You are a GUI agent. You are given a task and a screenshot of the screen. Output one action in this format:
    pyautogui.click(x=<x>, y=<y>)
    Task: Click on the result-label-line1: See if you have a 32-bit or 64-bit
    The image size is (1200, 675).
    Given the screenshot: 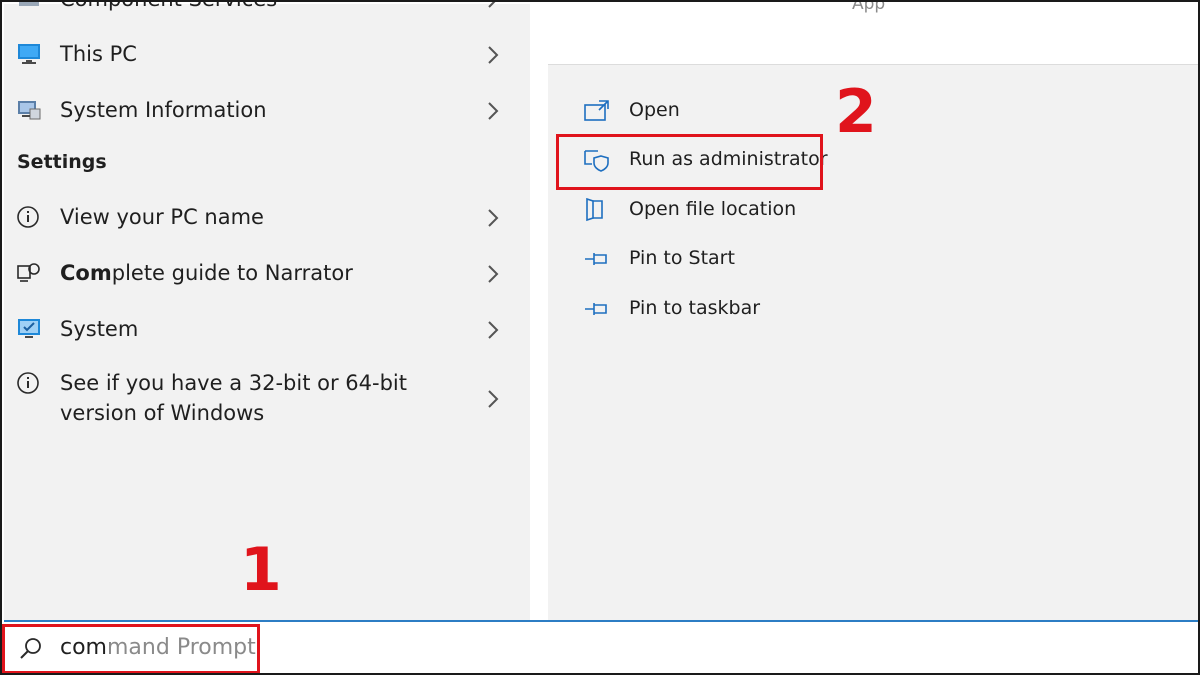 What is the action you would take?
    pyautogui.click(x=233, y=383)
    